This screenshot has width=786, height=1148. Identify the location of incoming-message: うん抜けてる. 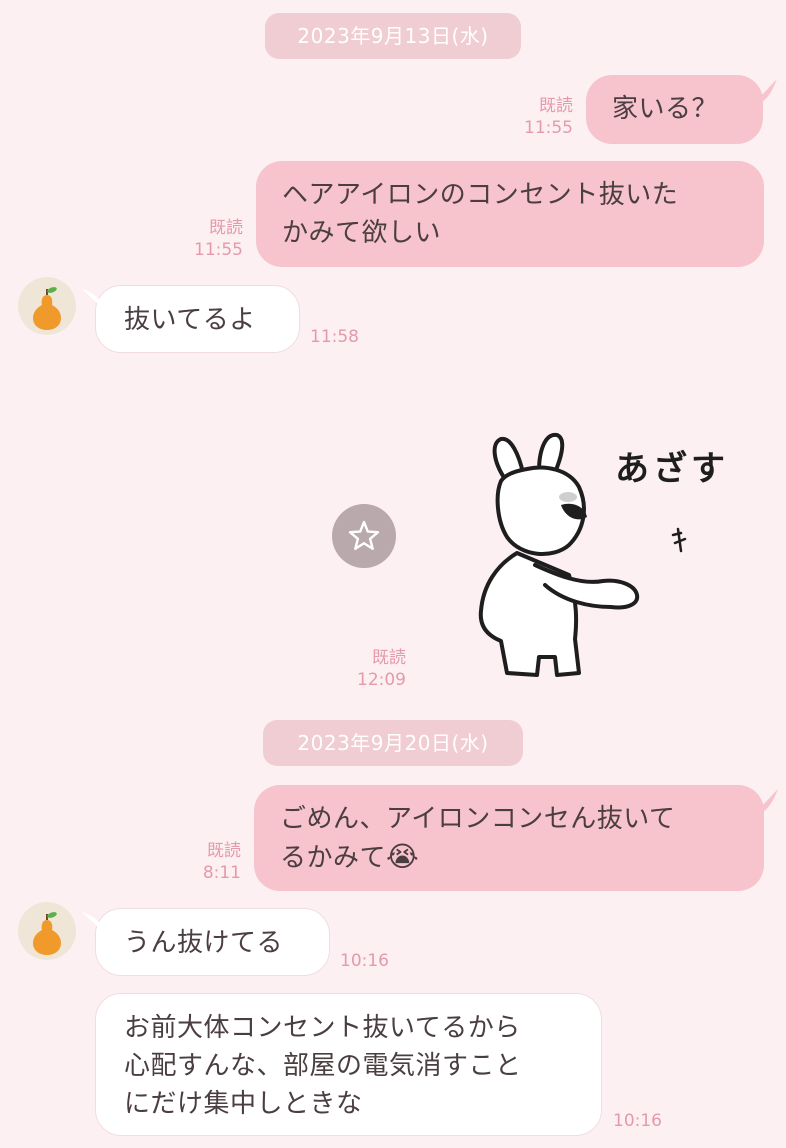
(206, 942).